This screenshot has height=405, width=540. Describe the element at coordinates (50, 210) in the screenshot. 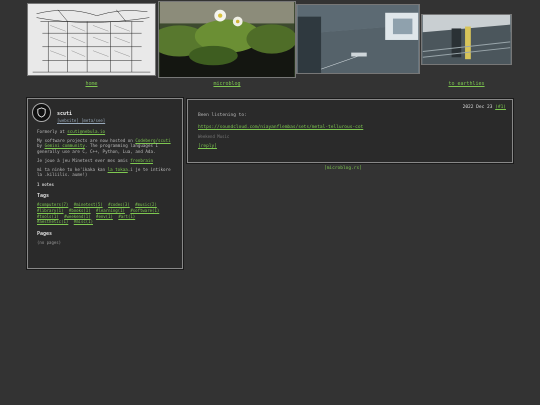

I see `tag-link: #library(1)` at that location.